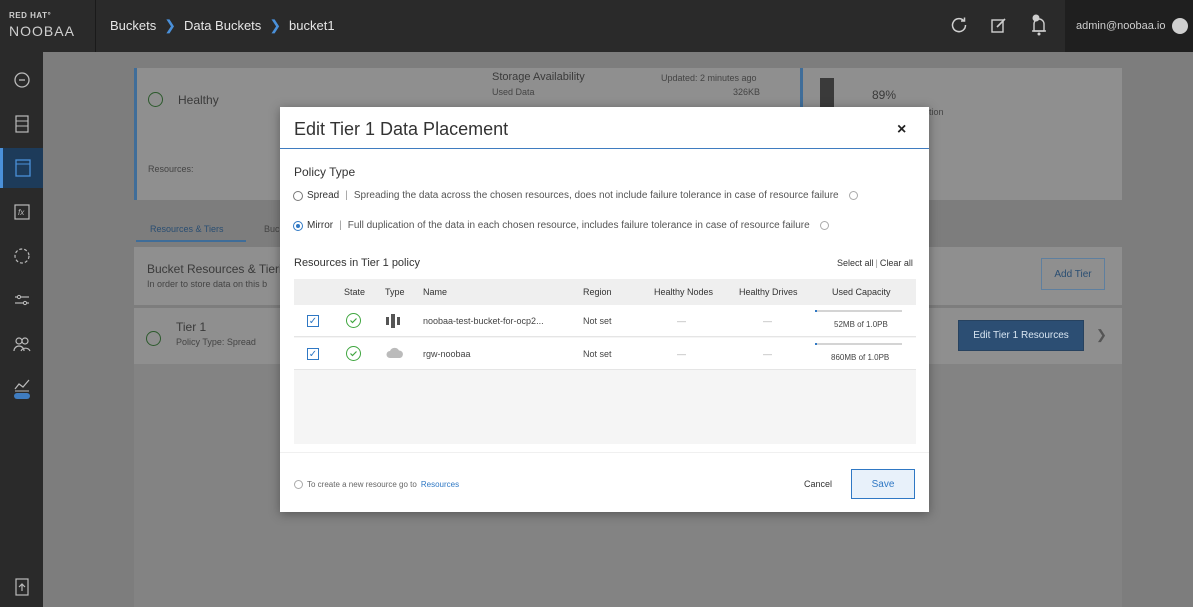 The height and width of the screenshot is (607, 1193). I want to click on select-all-link: Select all, so click(855, 263).